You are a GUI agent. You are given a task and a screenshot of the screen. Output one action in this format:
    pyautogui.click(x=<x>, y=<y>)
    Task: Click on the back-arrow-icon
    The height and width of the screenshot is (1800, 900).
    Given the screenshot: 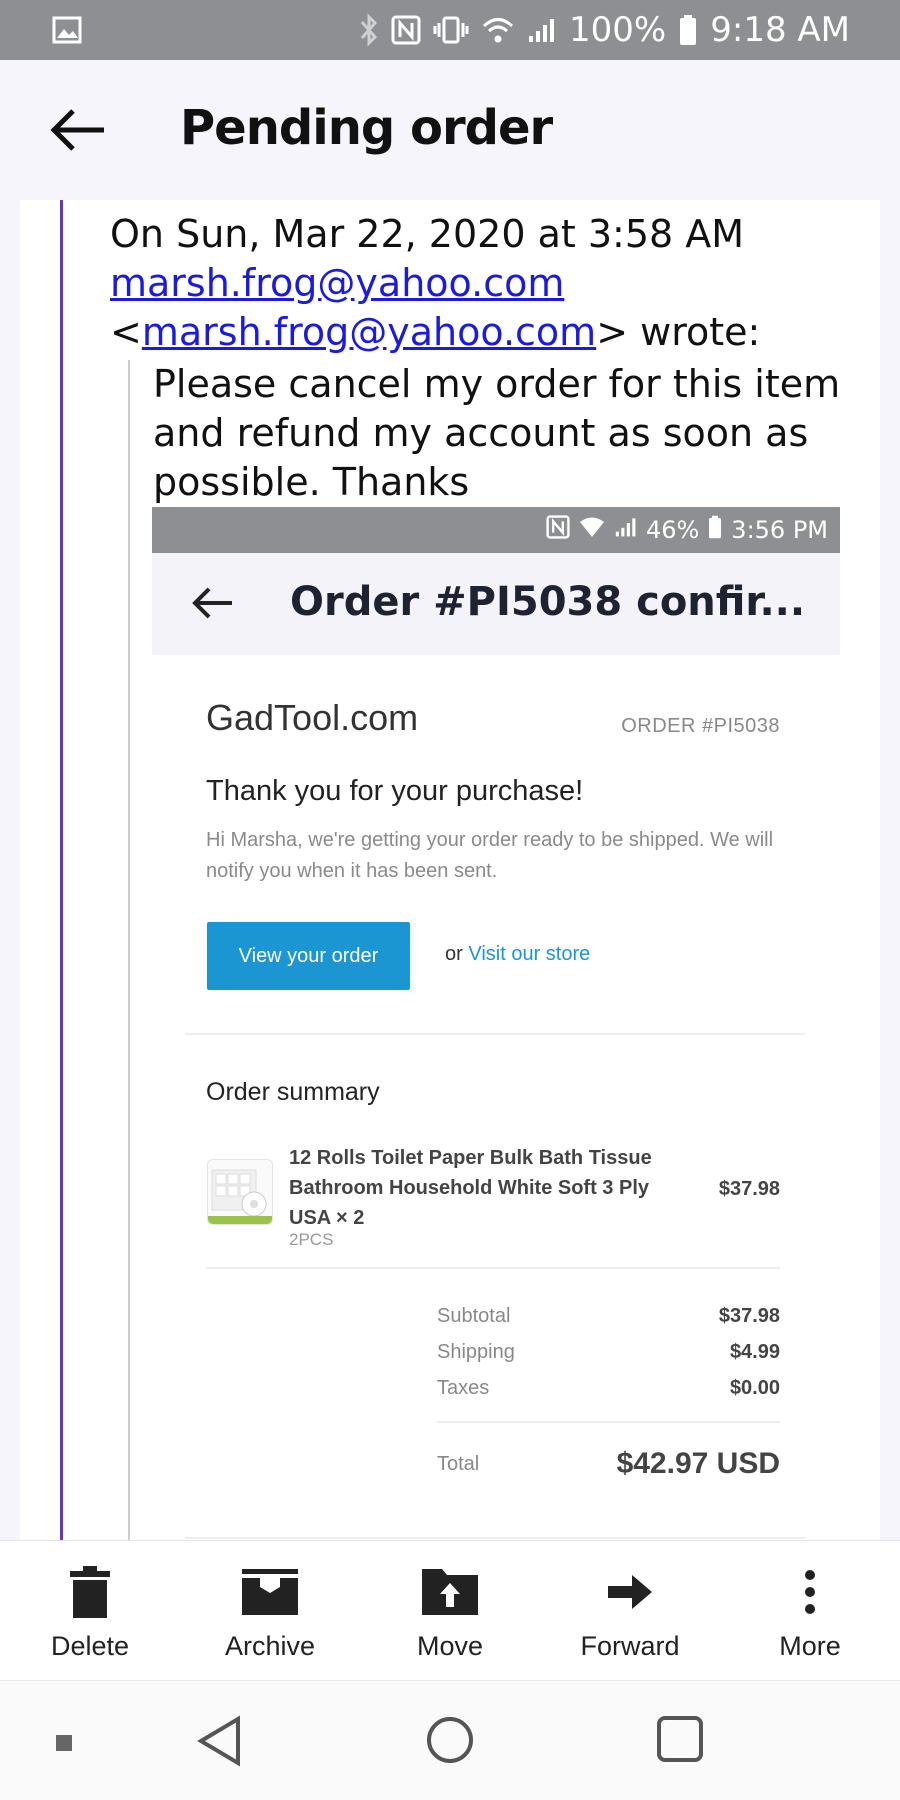 What is the action you would take?
    pyautogui.click(x=77, y=130)
    